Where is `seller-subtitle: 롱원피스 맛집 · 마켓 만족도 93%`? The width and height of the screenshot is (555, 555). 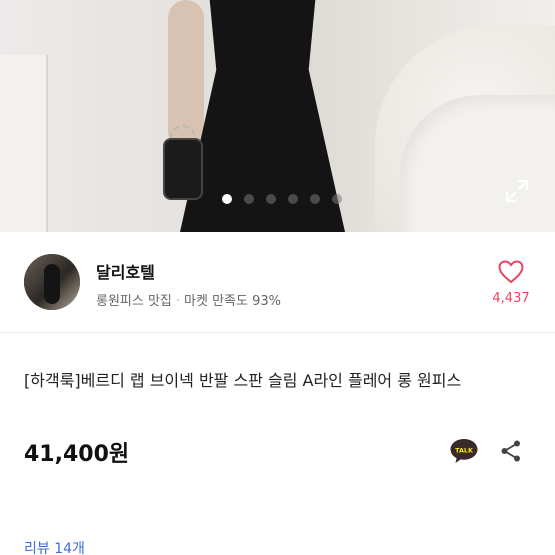
seller-subtitle: 롱원피스 맛집 · 마켓 만족도 93% is located at coordinates (188, 299).